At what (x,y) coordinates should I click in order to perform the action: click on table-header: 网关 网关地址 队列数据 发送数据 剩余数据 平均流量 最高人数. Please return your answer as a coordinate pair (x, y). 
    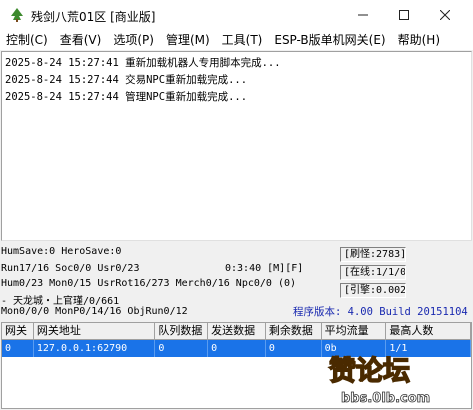
    Looking at the image, I should click on (236, 331).